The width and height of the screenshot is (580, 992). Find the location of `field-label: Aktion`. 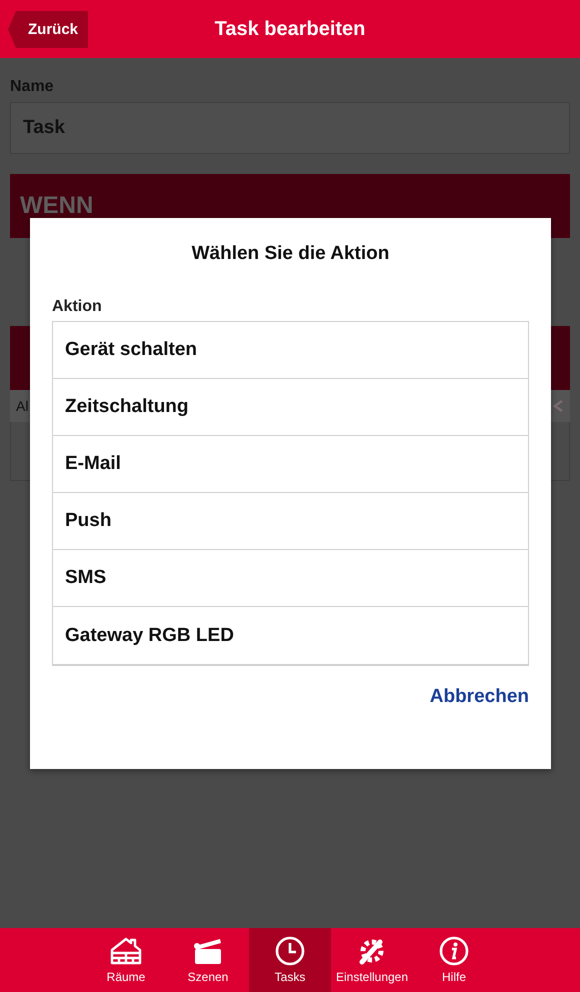

field-label: Aktion is located at coordinates (77, 307).